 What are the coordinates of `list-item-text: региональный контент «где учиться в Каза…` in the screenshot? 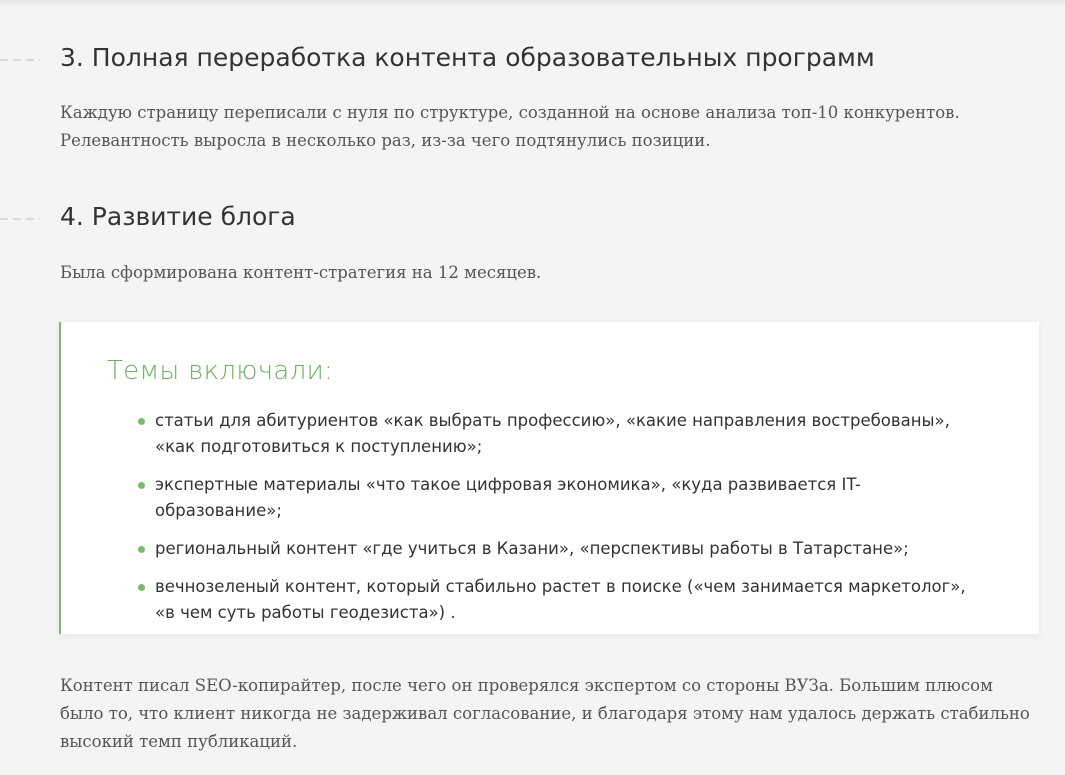 It's located at (532, 548).